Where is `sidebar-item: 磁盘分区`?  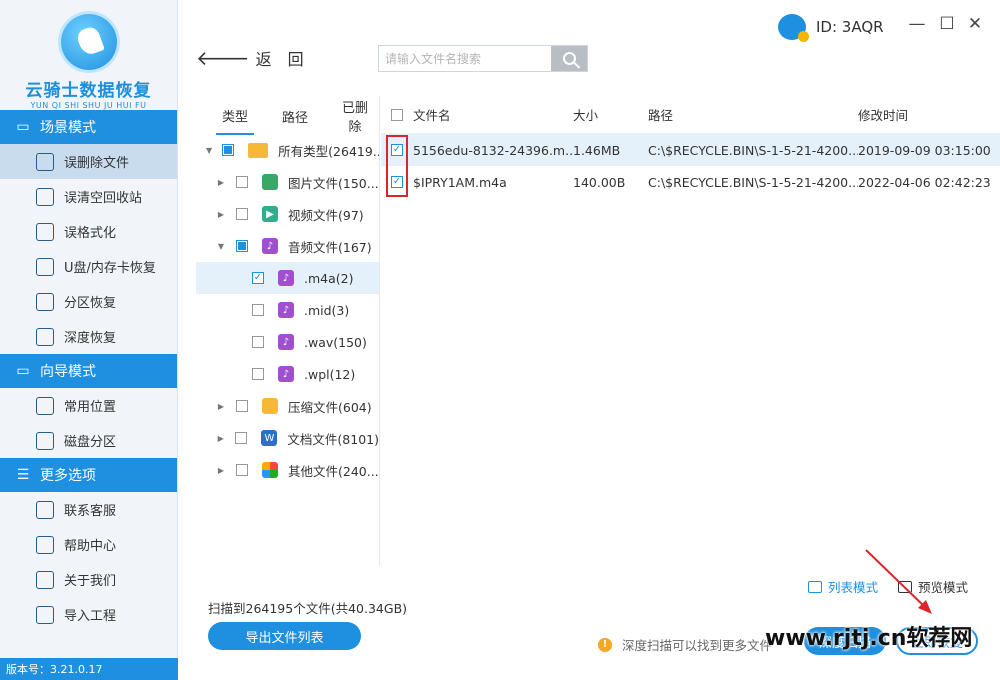 sidebar-item: 磁盘分区 is located at coordinates (88, 440).